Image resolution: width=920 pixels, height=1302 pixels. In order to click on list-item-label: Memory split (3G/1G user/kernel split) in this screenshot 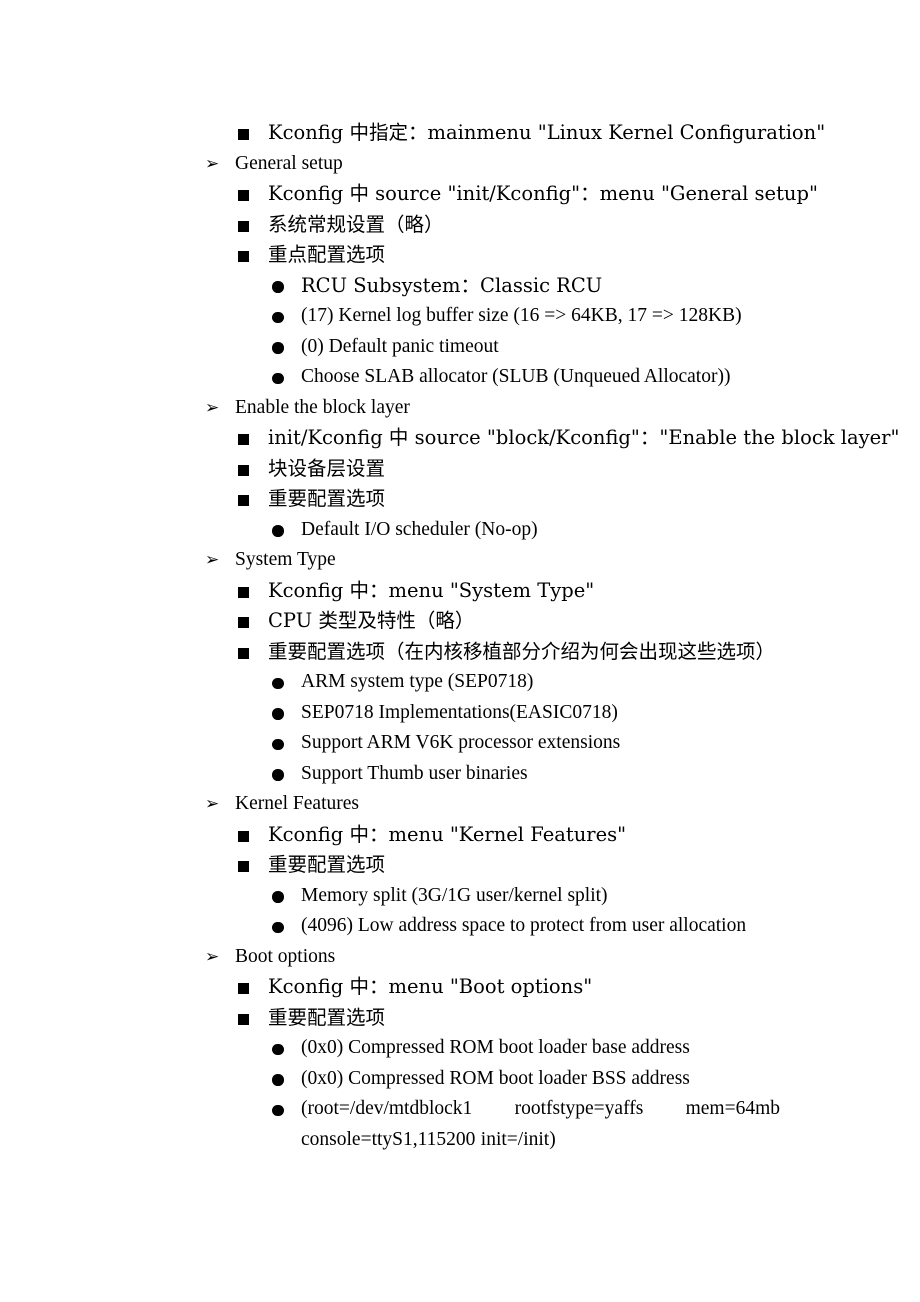, I will do `click(454, 895)`.